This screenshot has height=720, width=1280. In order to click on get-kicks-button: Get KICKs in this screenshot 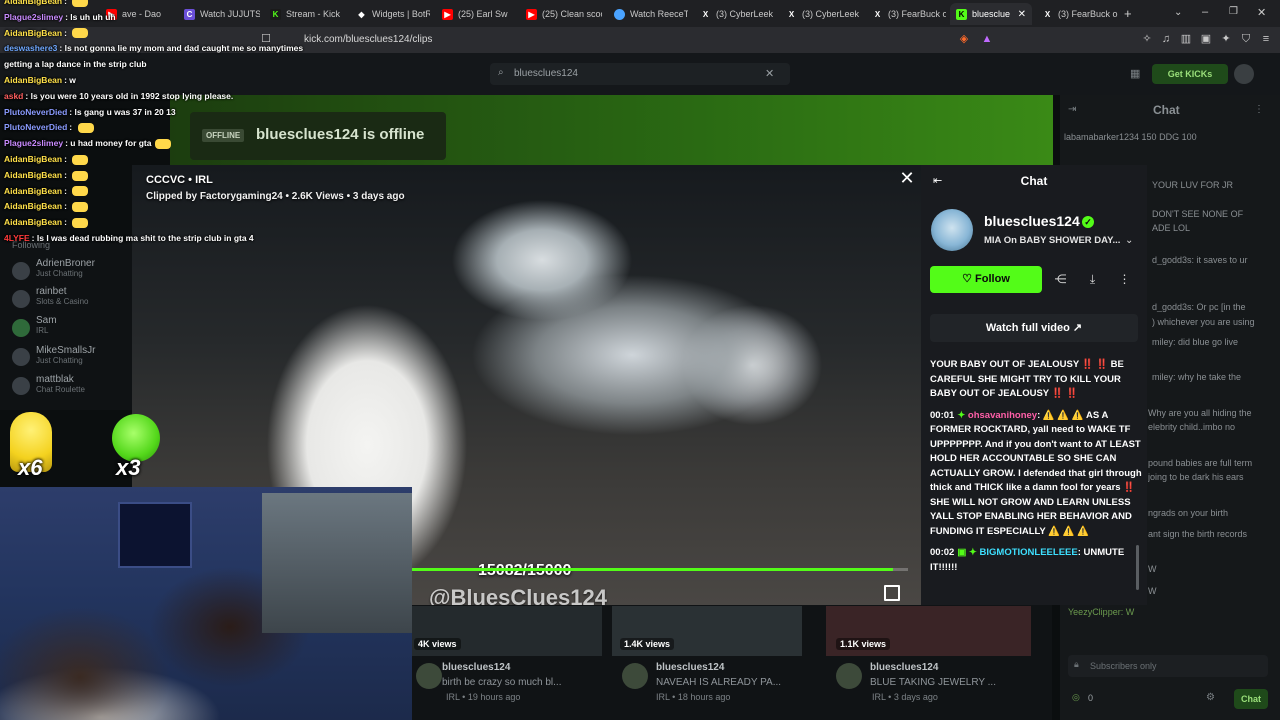, I will do `click(1190, 74)`.